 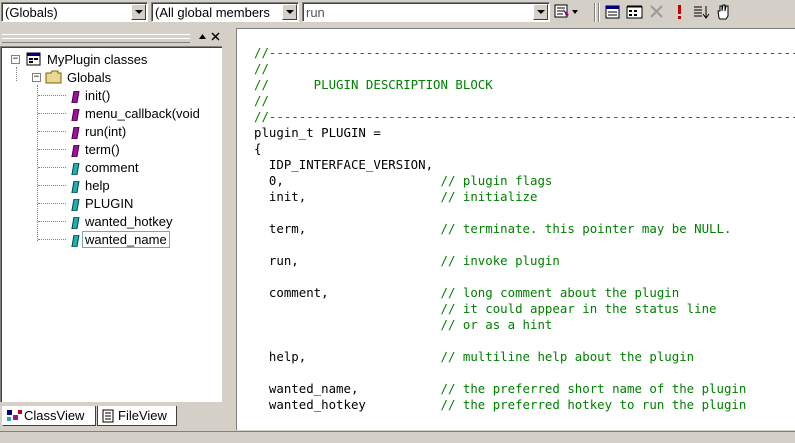 What do you see at coordinates (89, 77) in the screenshot?
I see `tree-group-label: Globals` at bounding box center [89, 77].